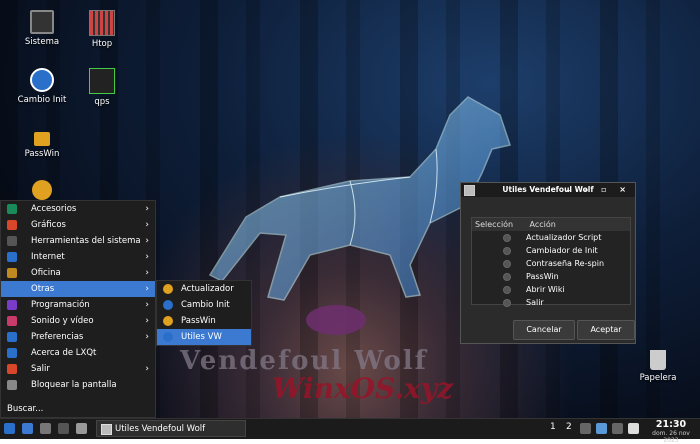 This screenshot has width=700, height=444. What do you see at coordinates (598, 190) in the screenshot?
I see `window-buttons: ⌄ – ▫ ×` at bounding box center [598, 190].